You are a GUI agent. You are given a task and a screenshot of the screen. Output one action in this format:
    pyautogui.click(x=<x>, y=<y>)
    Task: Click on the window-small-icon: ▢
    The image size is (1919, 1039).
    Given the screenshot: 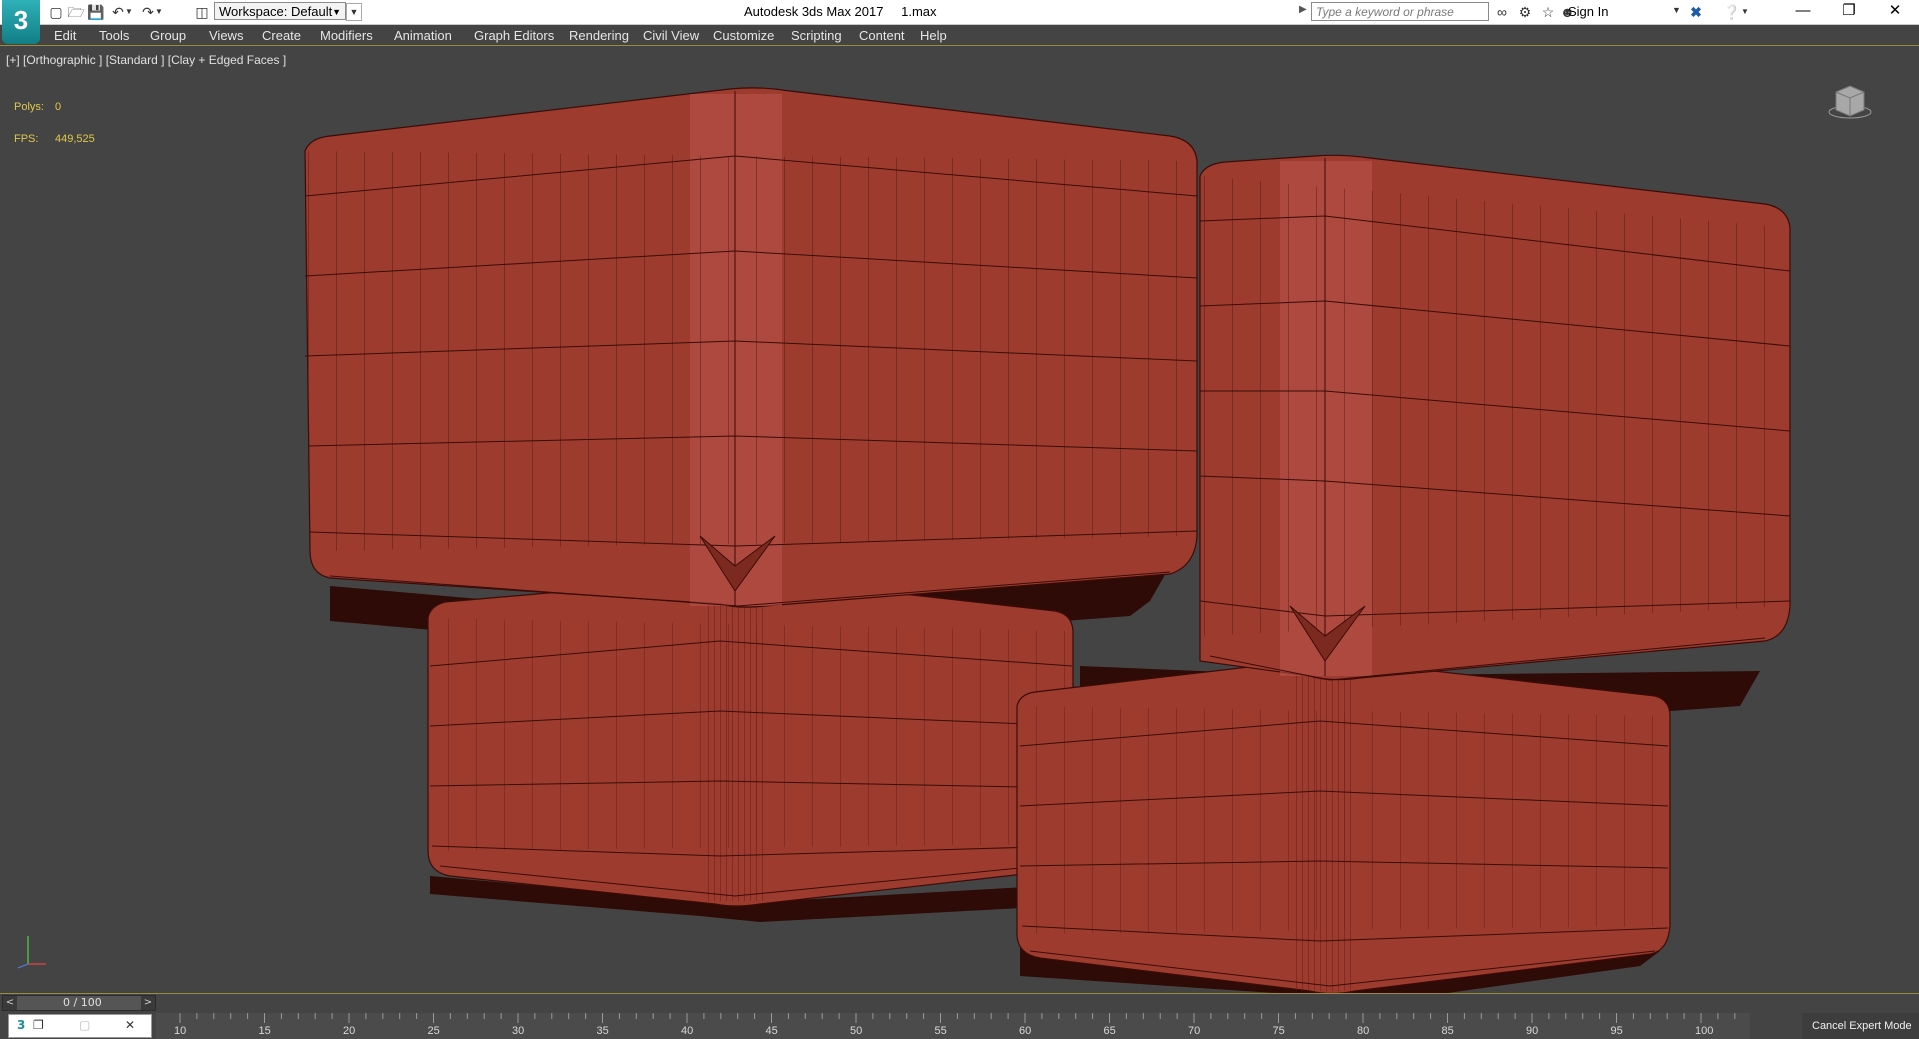 What is the action you would take?
    pyautogui.click(x=85, y=1025)
    